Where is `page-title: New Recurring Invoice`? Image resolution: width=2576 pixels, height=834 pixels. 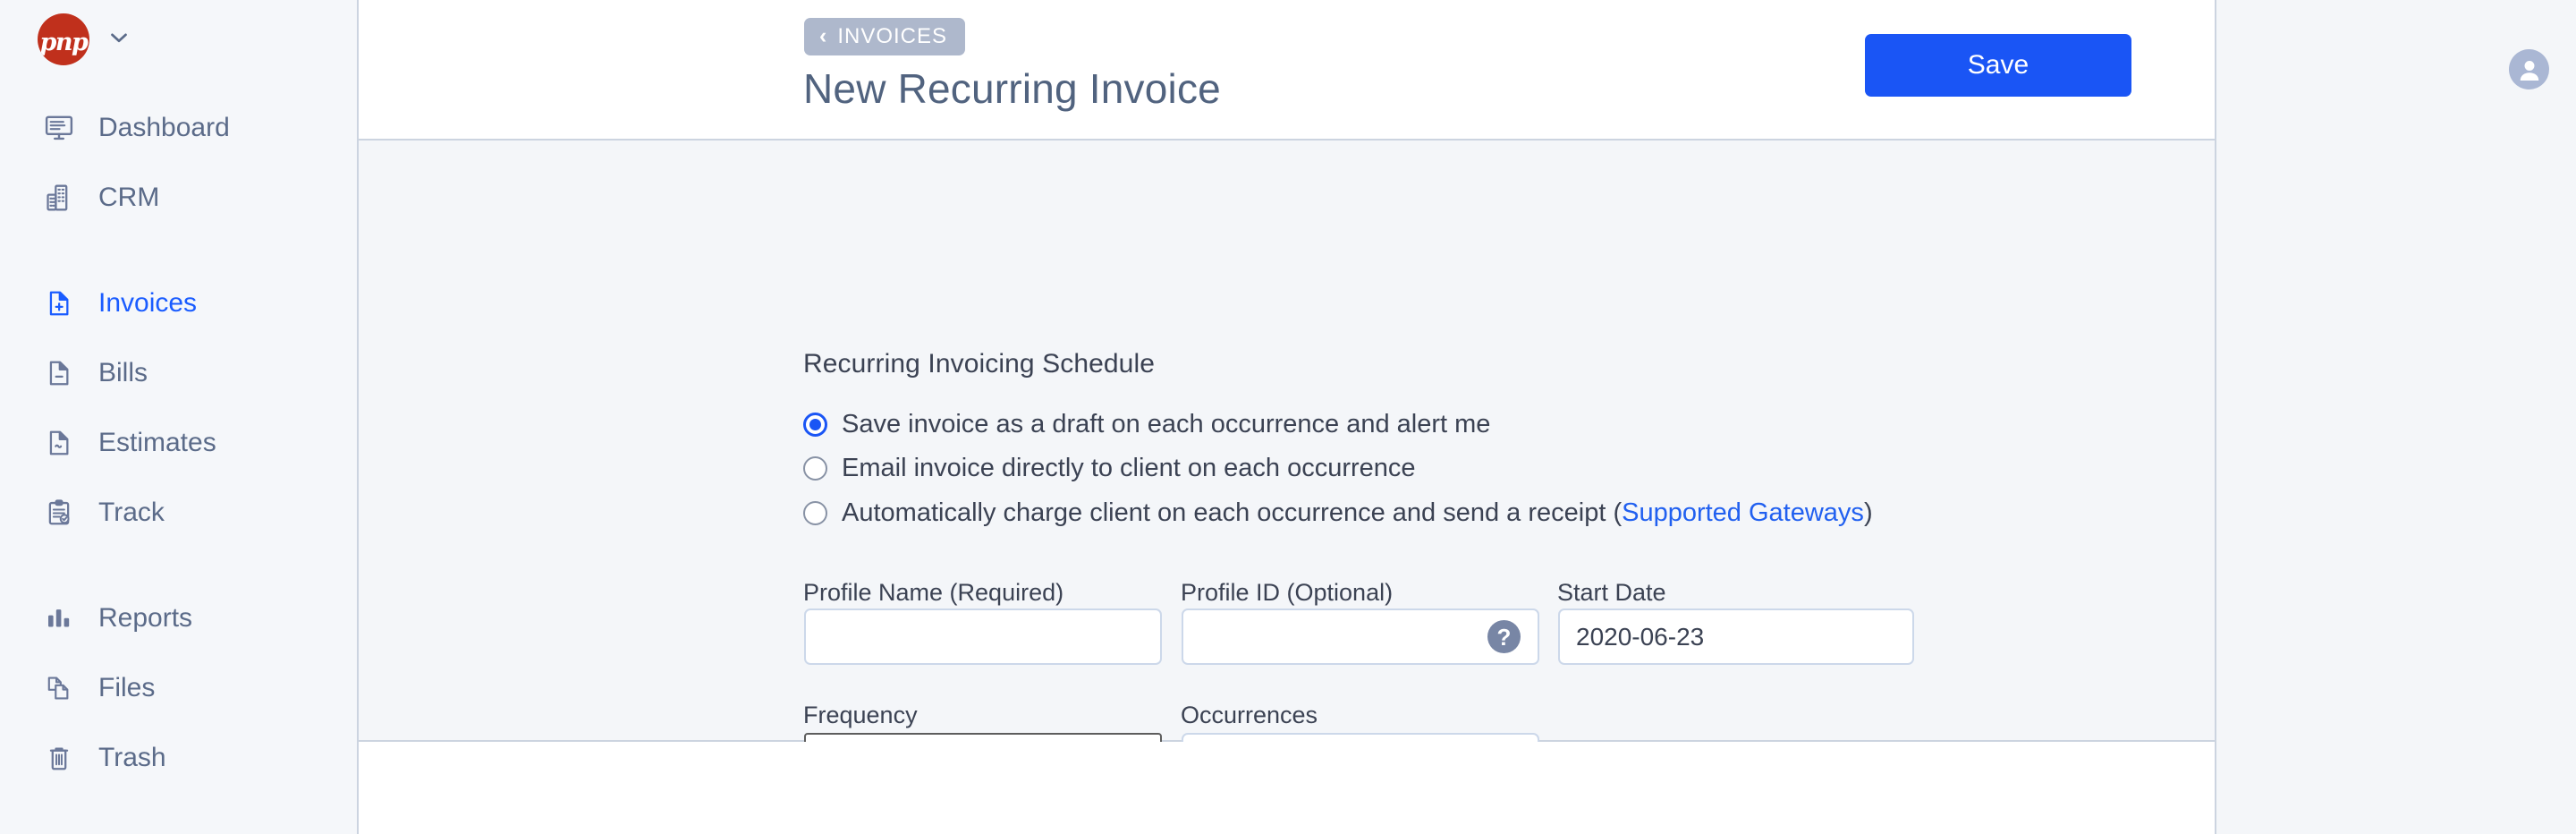
page-title: New Recurring Invoice is located at coordinates (1012, 88).